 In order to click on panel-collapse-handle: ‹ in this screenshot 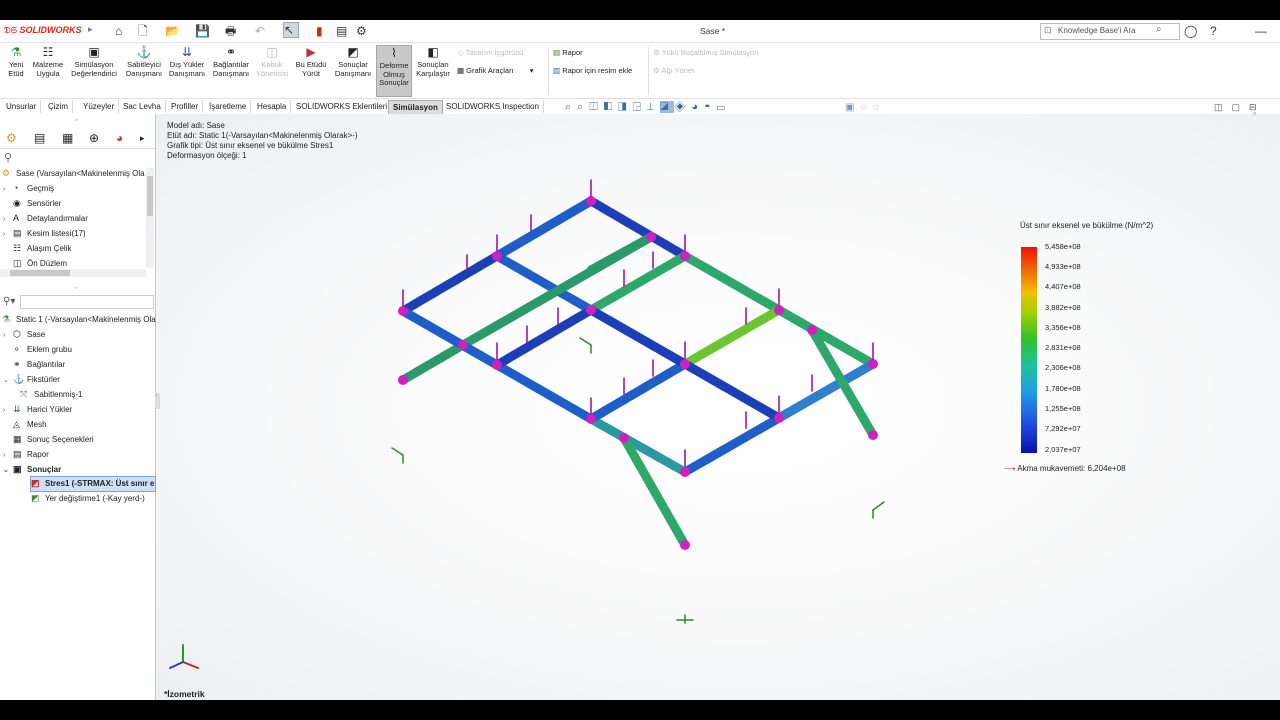, I will do `click(157, 401)`.